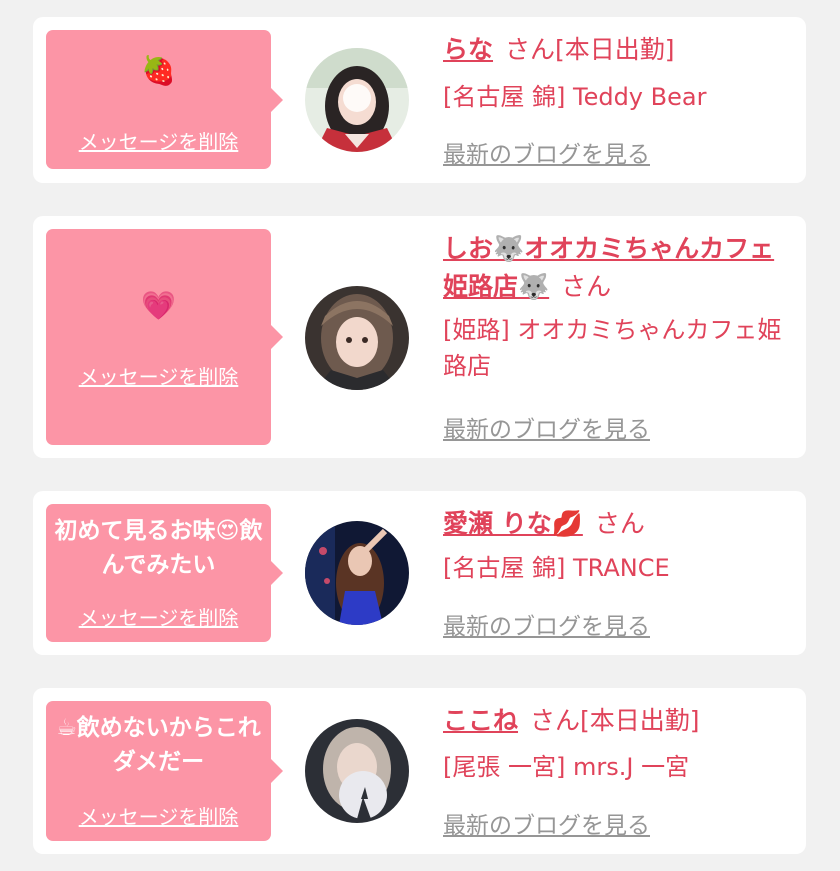  I want to click on message-bubble: ☕飲めないからこれダメだー メッセージを削除, so click(164, 771).